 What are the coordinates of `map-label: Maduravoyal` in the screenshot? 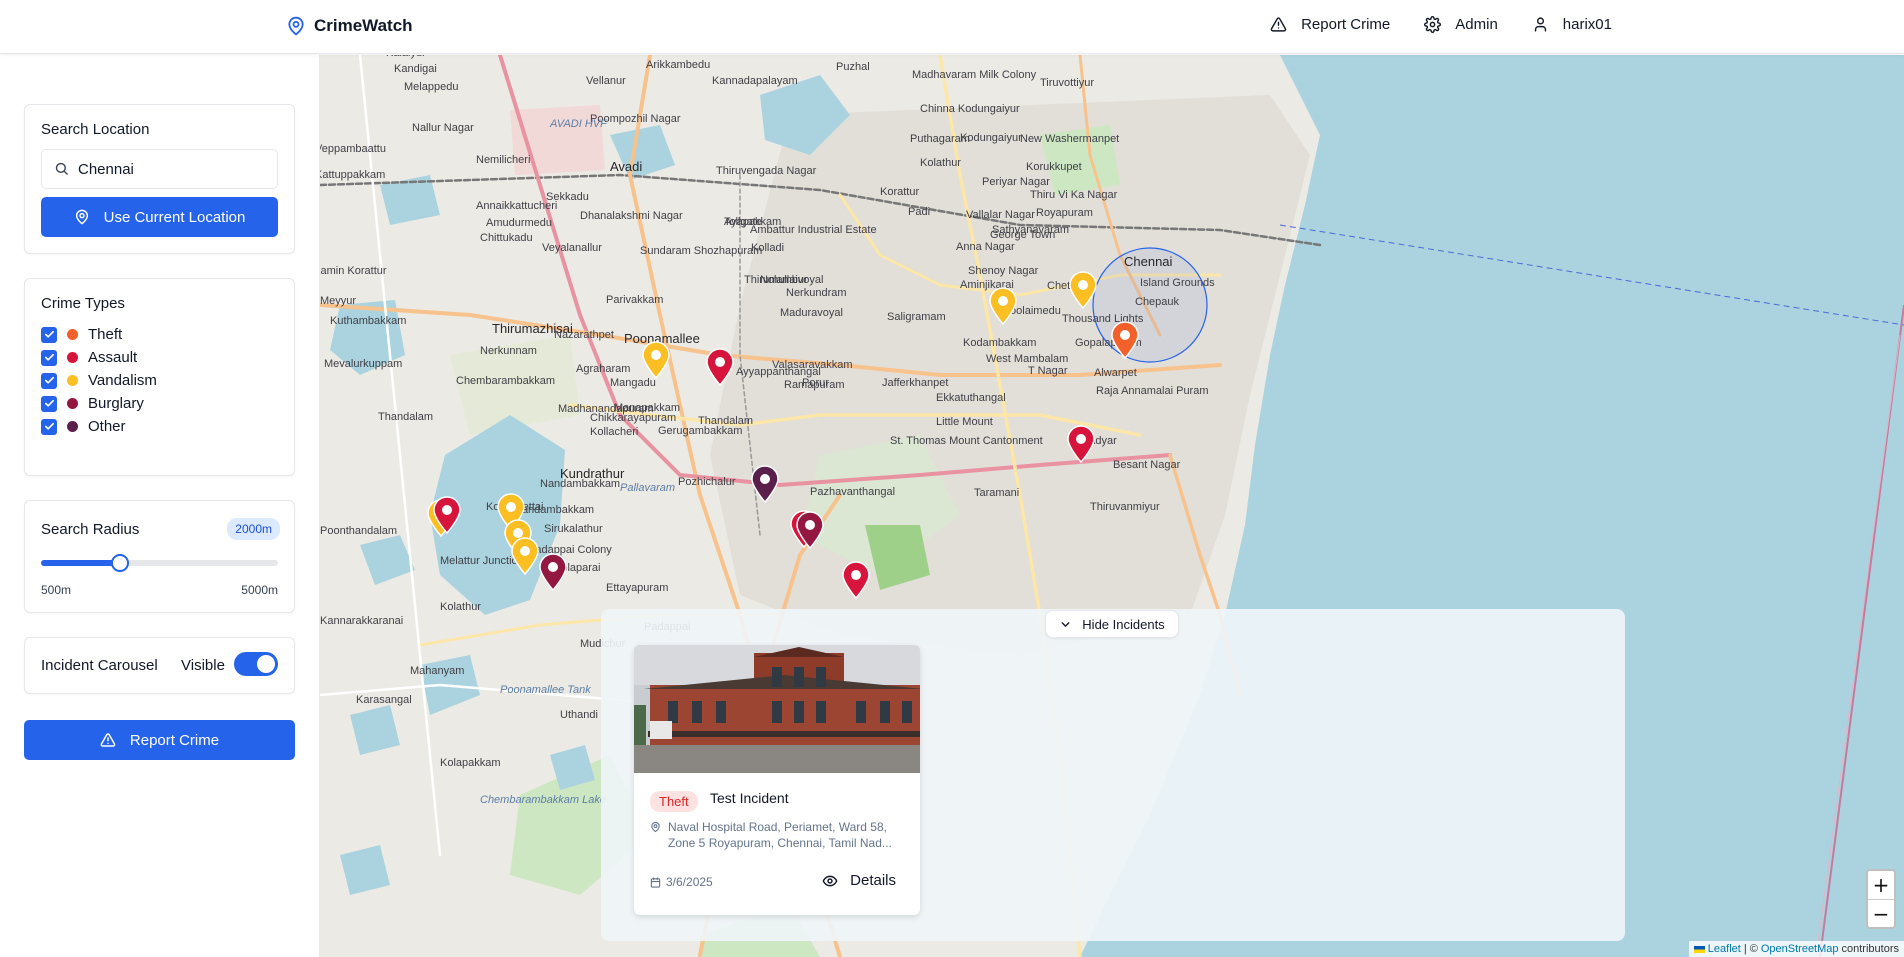 It's located at (811, 313).